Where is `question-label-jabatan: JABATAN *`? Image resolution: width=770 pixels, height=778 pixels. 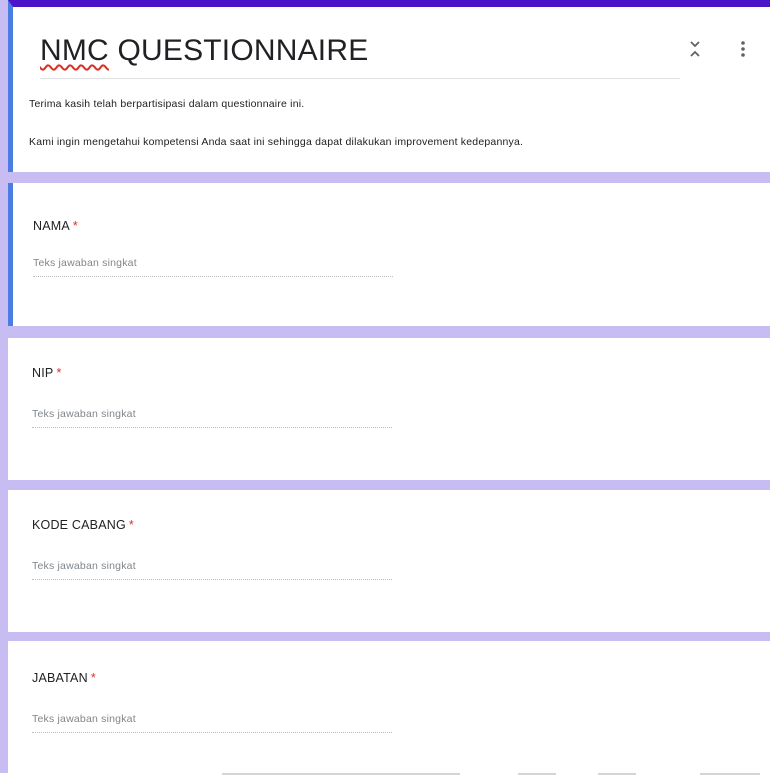 question-label-jabatan: JABATAN * is located at coordinates (64, 678).